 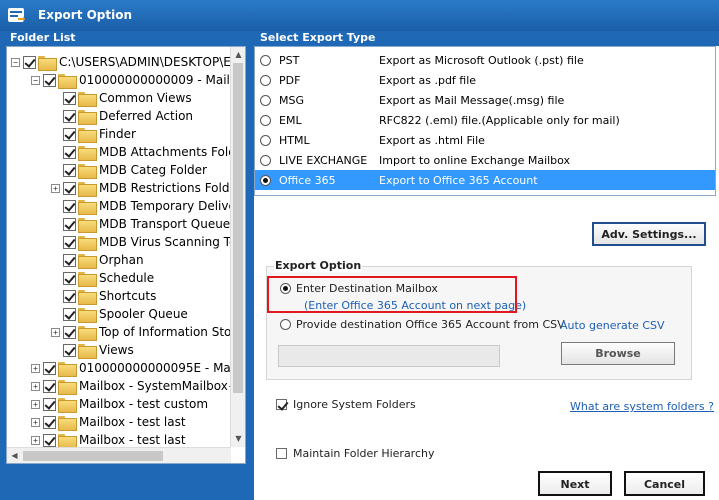 I want to click on tree-node: Deferred Action, so click(x=122, y=116).